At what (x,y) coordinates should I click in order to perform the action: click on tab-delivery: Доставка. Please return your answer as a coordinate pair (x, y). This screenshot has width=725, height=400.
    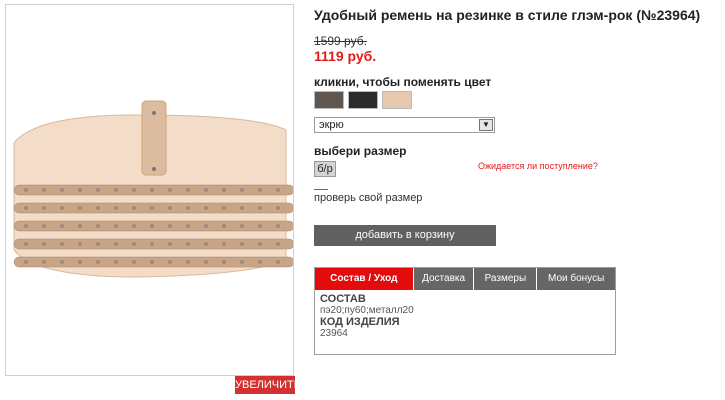
    Looking at the image, I should click on (443, 279).